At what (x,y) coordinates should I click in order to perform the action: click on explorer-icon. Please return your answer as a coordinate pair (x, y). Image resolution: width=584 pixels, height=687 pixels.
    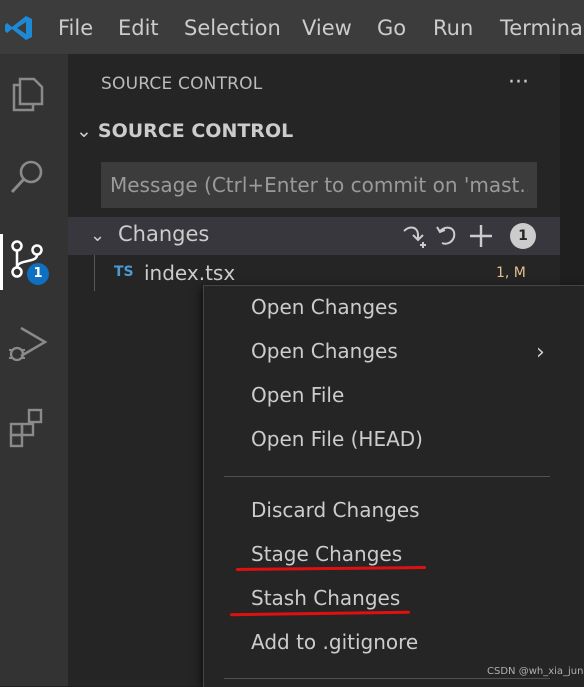
    Looking at the image, I should click on (28, 93).